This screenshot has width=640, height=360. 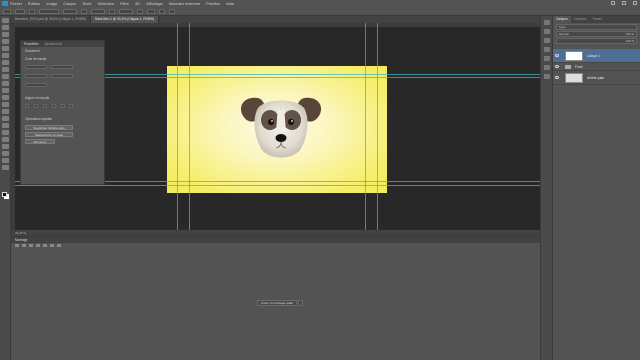 What do you see at coordinates (5, 20) in the screenshot?
I see `move-tool-icon` at bounding box center [5, 20].